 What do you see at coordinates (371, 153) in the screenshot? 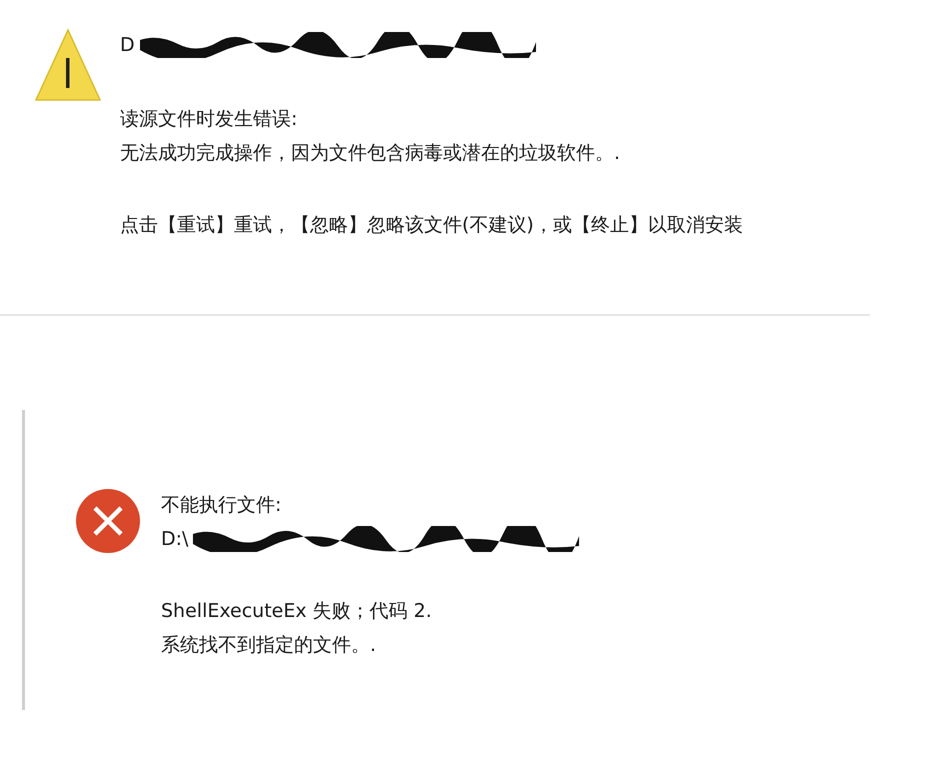
I see `message-text: 无法成功完成操作，因为文件包含病毒或潜在的垃圾软件。.` at bounding box center [371, 153].